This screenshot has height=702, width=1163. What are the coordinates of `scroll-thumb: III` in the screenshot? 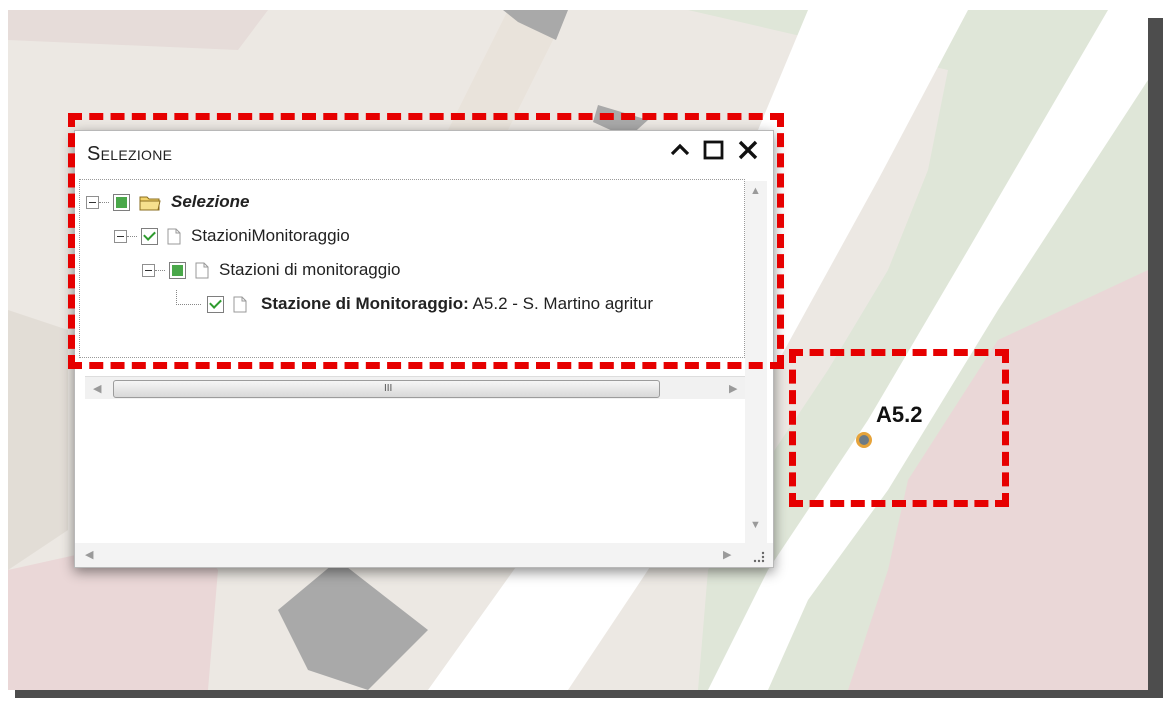 It's located at (386, 389).